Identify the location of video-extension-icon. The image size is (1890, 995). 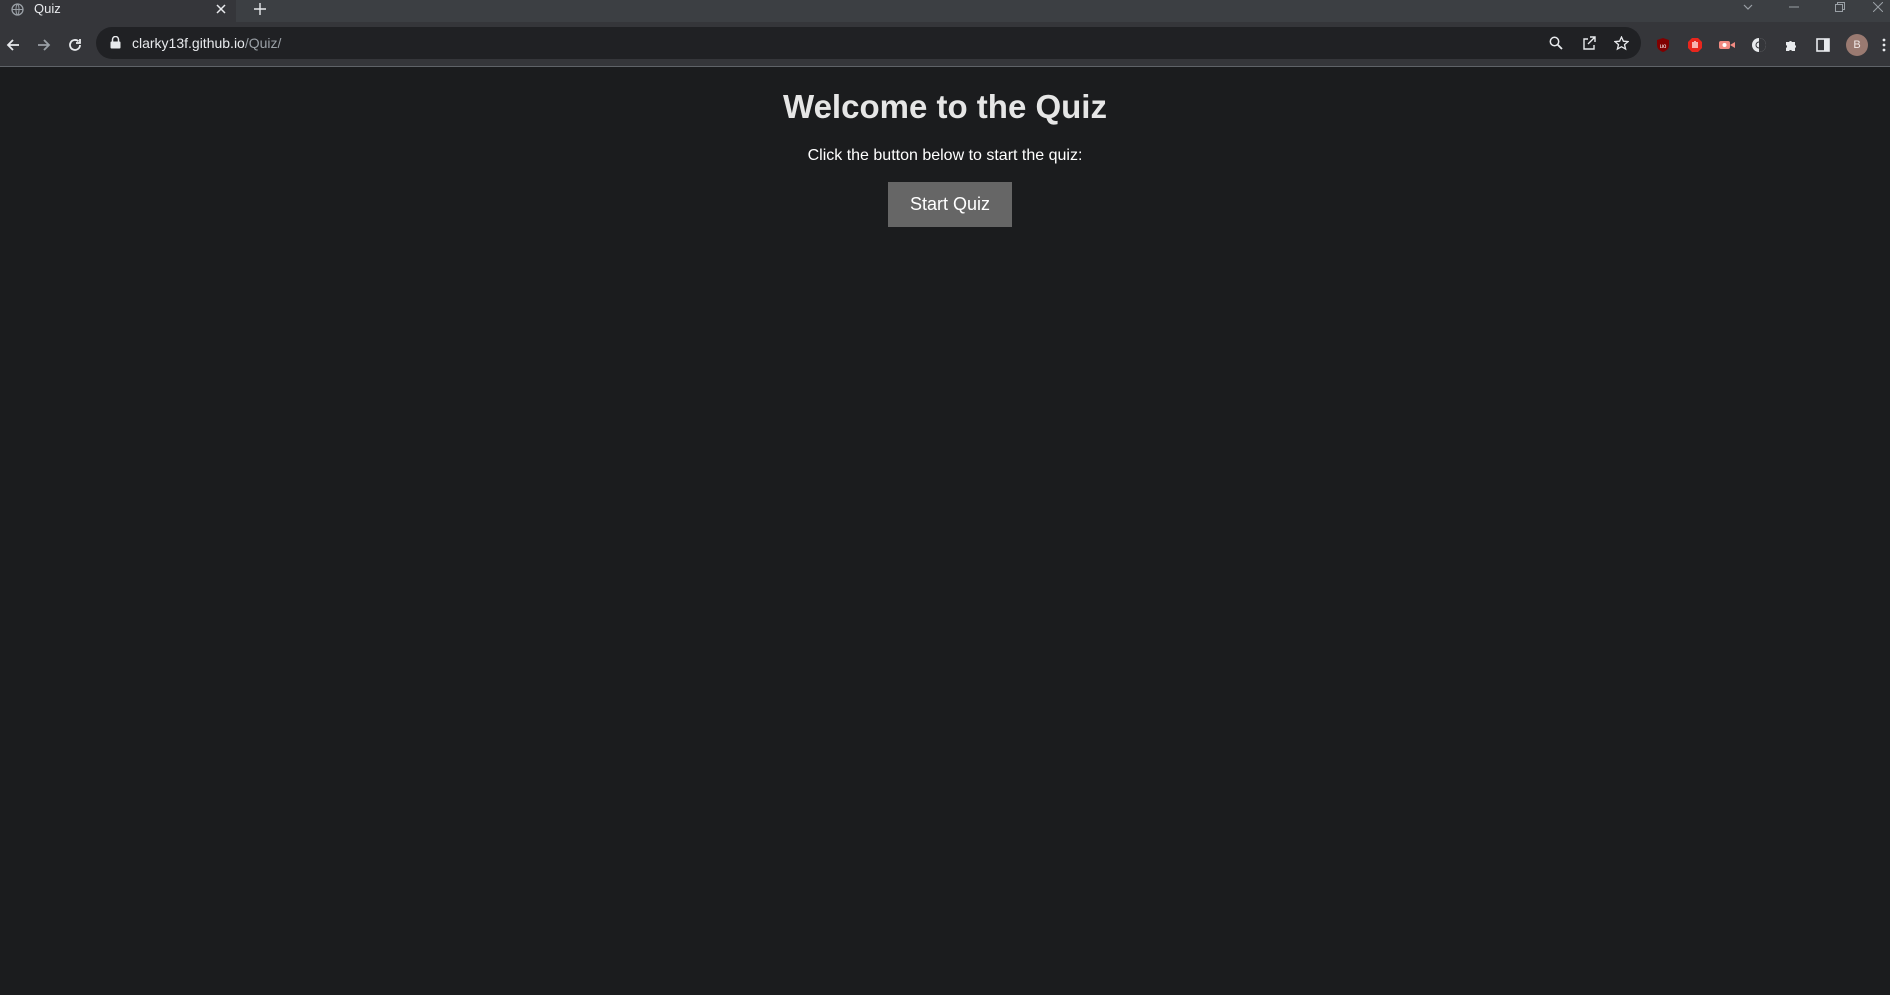
(1727, 45).